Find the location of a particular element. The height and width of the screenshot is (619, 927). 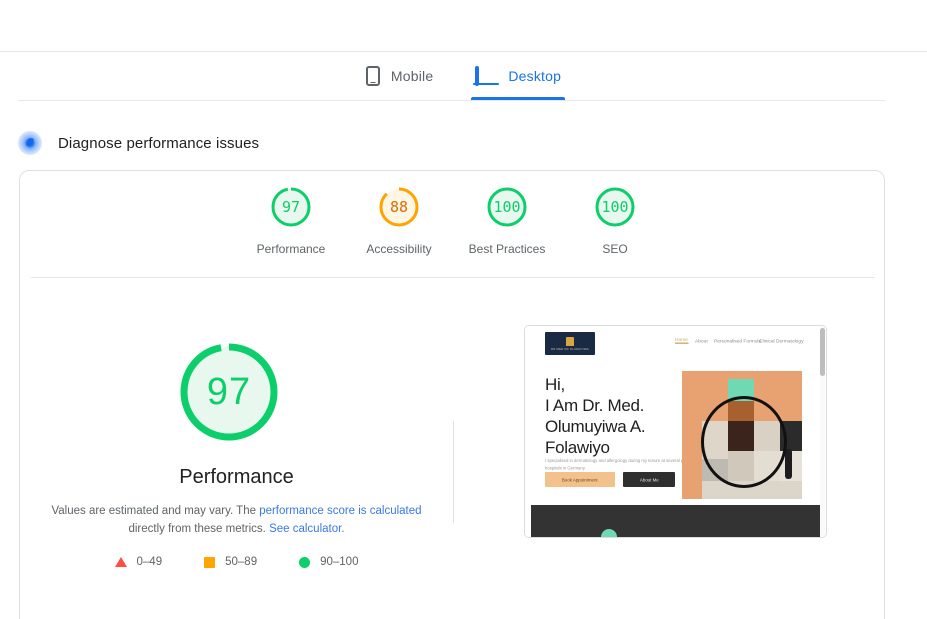

triangle-icon is located at coordinates (120, 562).